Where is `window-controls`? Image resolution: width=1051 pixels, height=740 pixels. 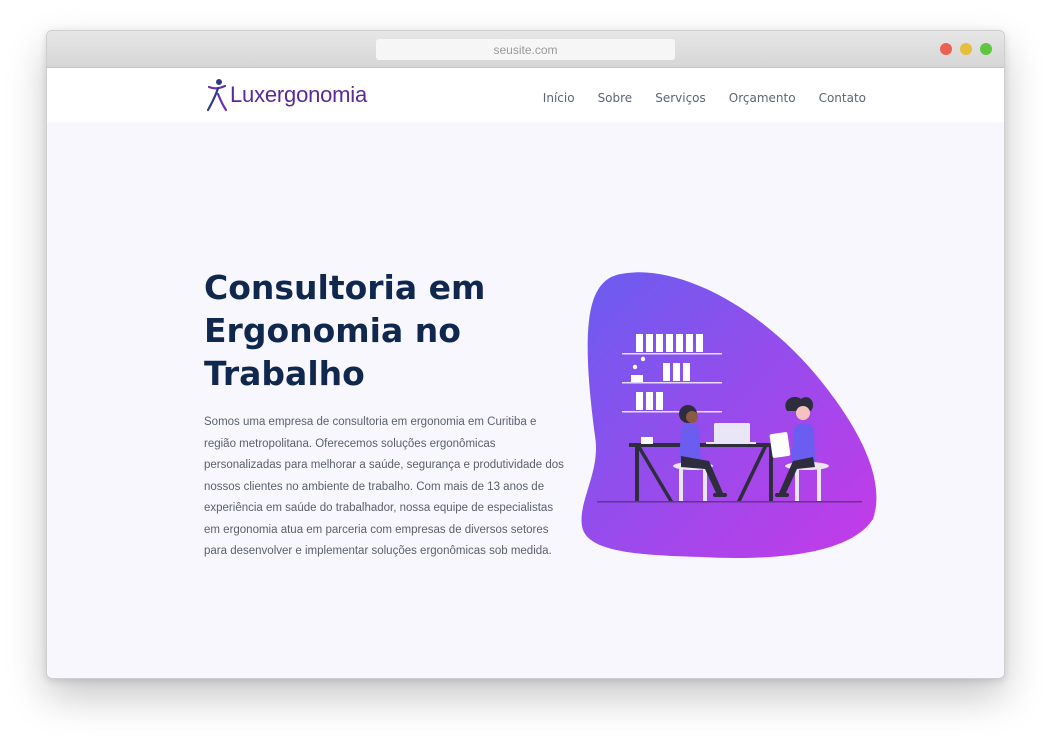
window-controls is located at coordinates (966, 49).